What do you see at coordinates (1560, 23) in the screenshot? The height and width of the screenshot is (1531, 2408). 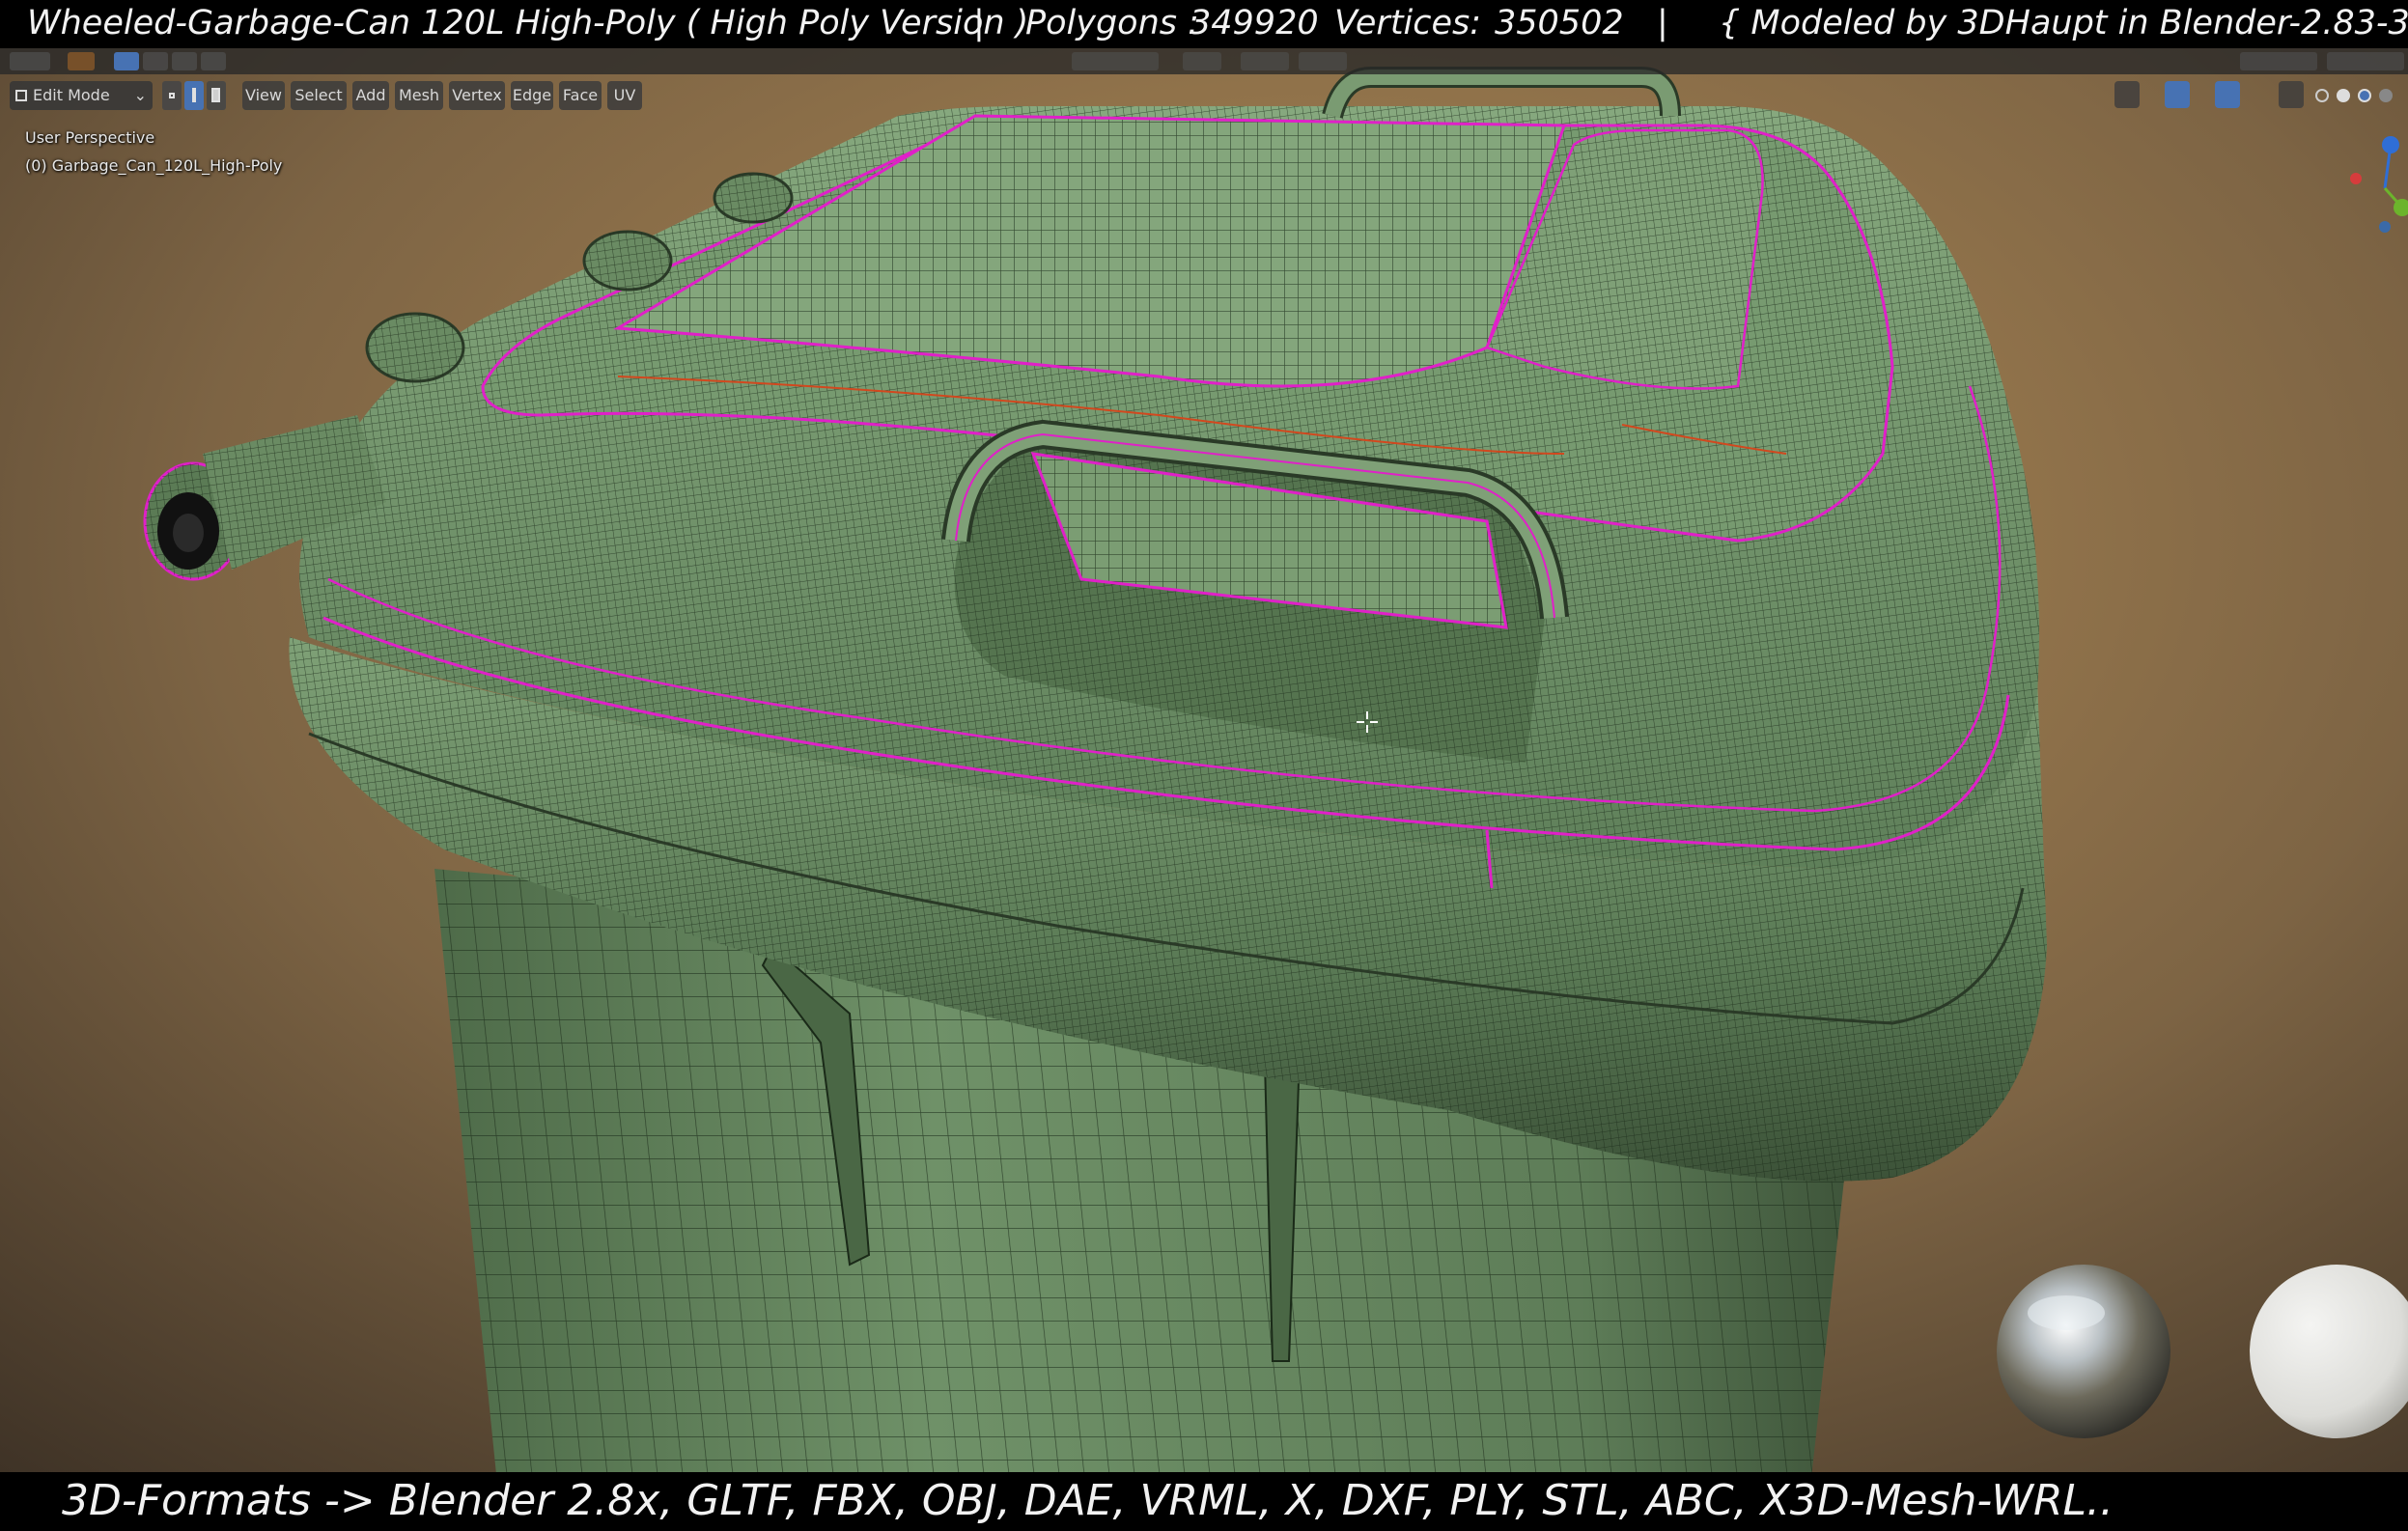 I see `vertices-value: 350502` at bounding box center [1560, 23].